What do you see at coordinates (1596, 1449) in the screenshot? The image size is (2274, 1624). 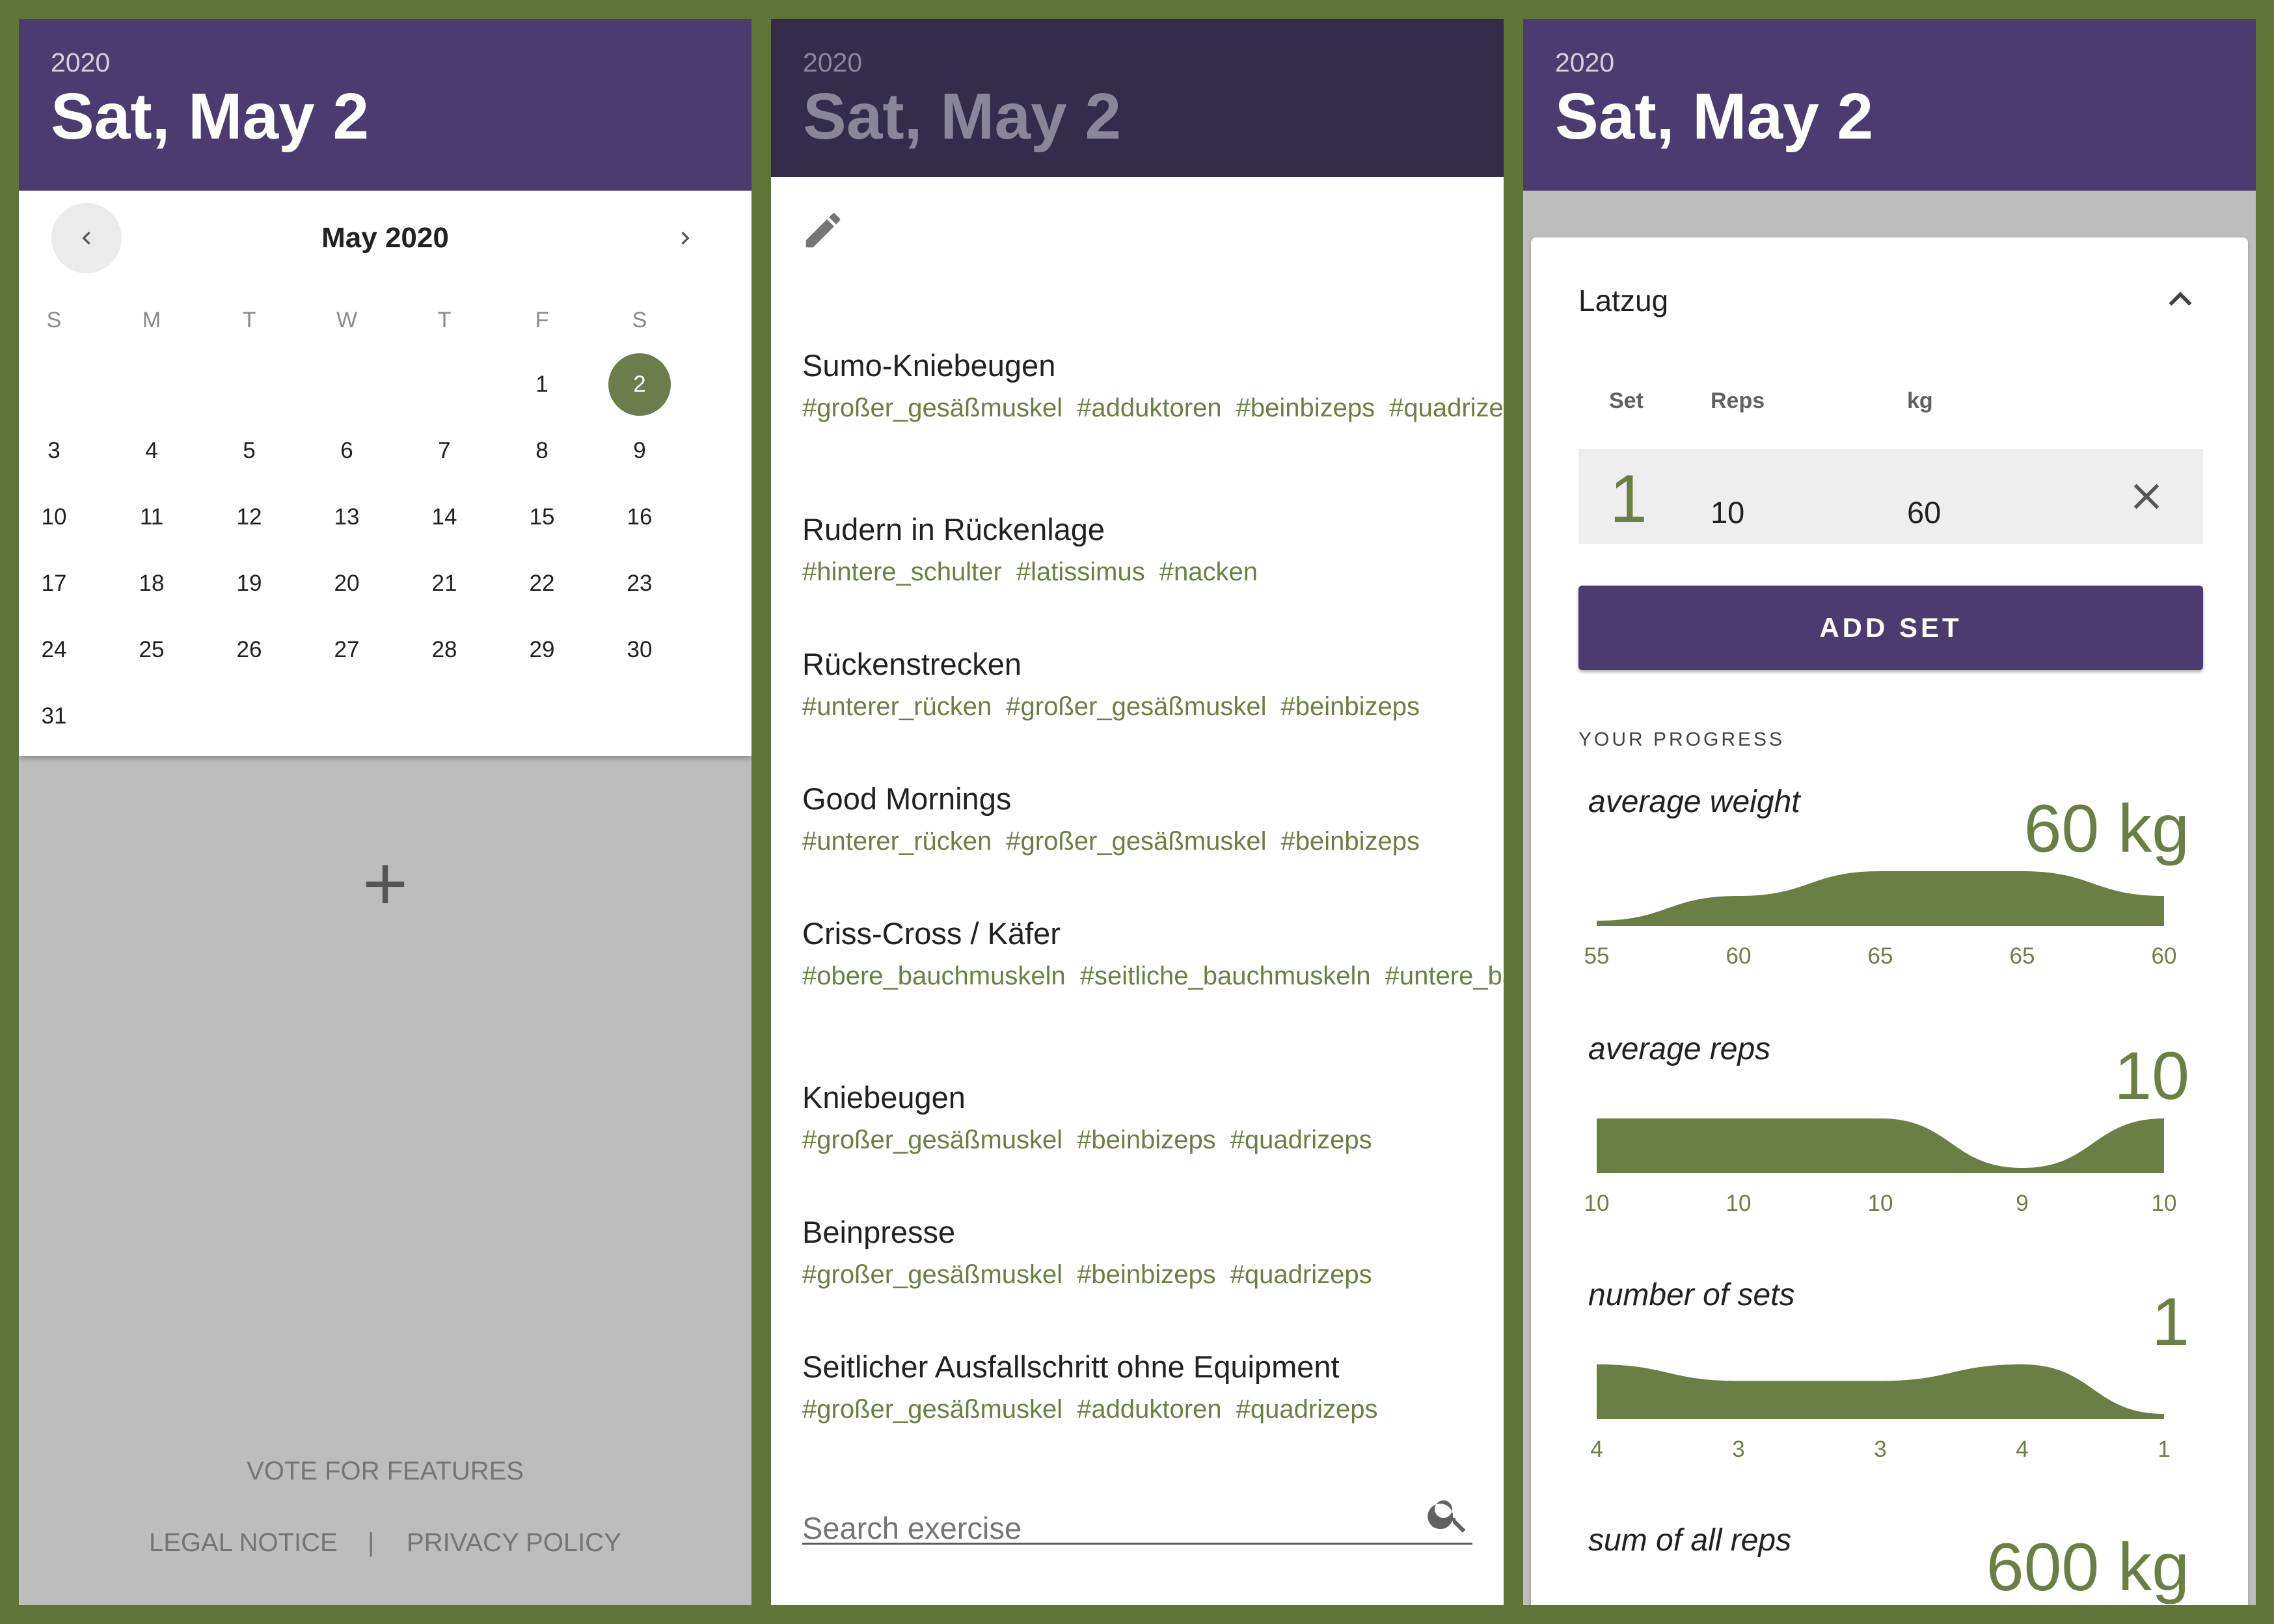 I see `x-tick-label: 4` at bounding box center [1596, 1449].